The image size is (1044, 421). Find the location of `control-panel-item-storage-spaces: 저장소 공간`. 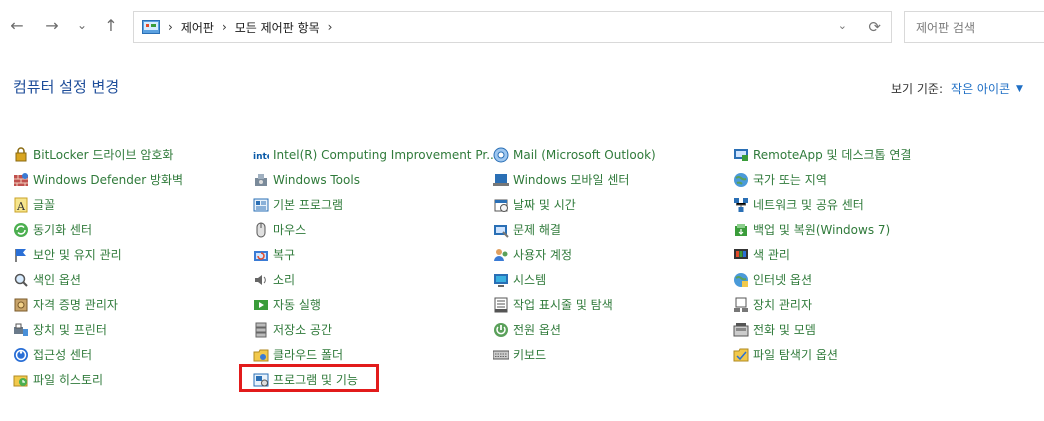

control-panel-item-storage-spaces: 저장소 공간 is located at coordinates (375, 329).